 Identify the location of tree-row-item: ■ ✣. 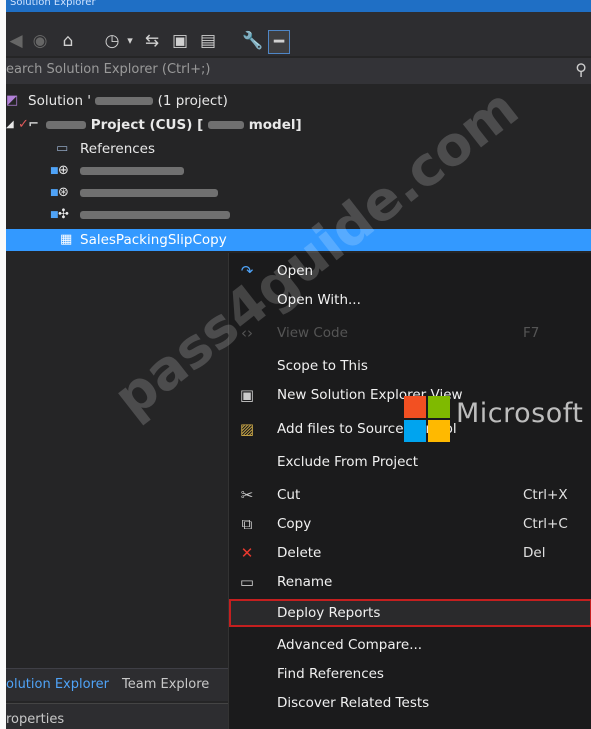
(298, 215).